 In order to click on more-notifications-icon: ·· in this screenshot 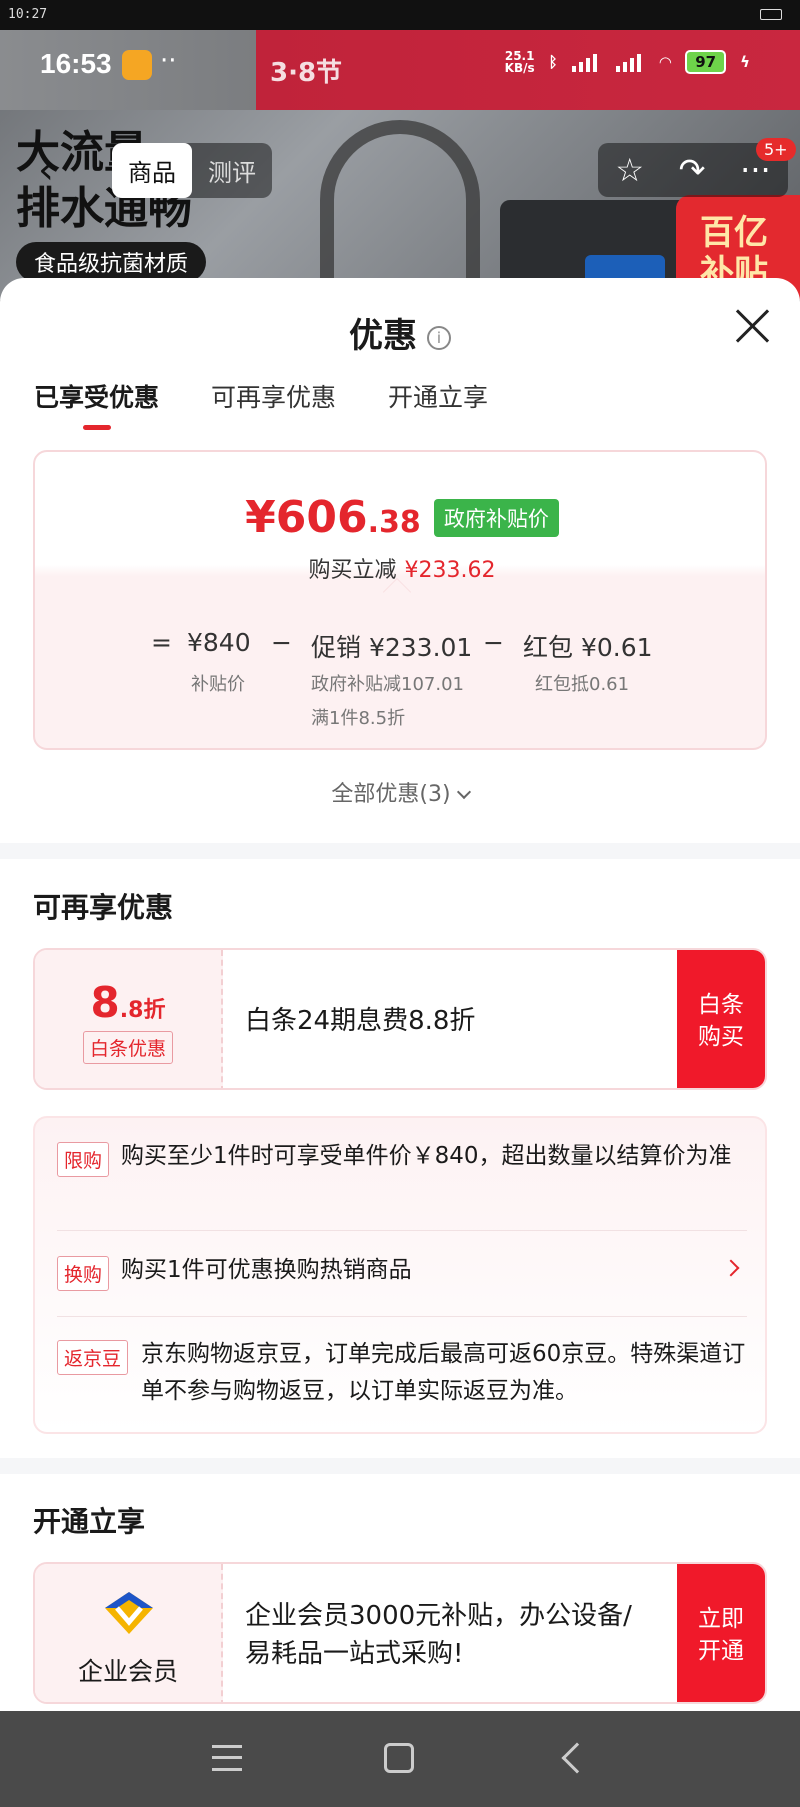, I will do `click(168, 61)`.